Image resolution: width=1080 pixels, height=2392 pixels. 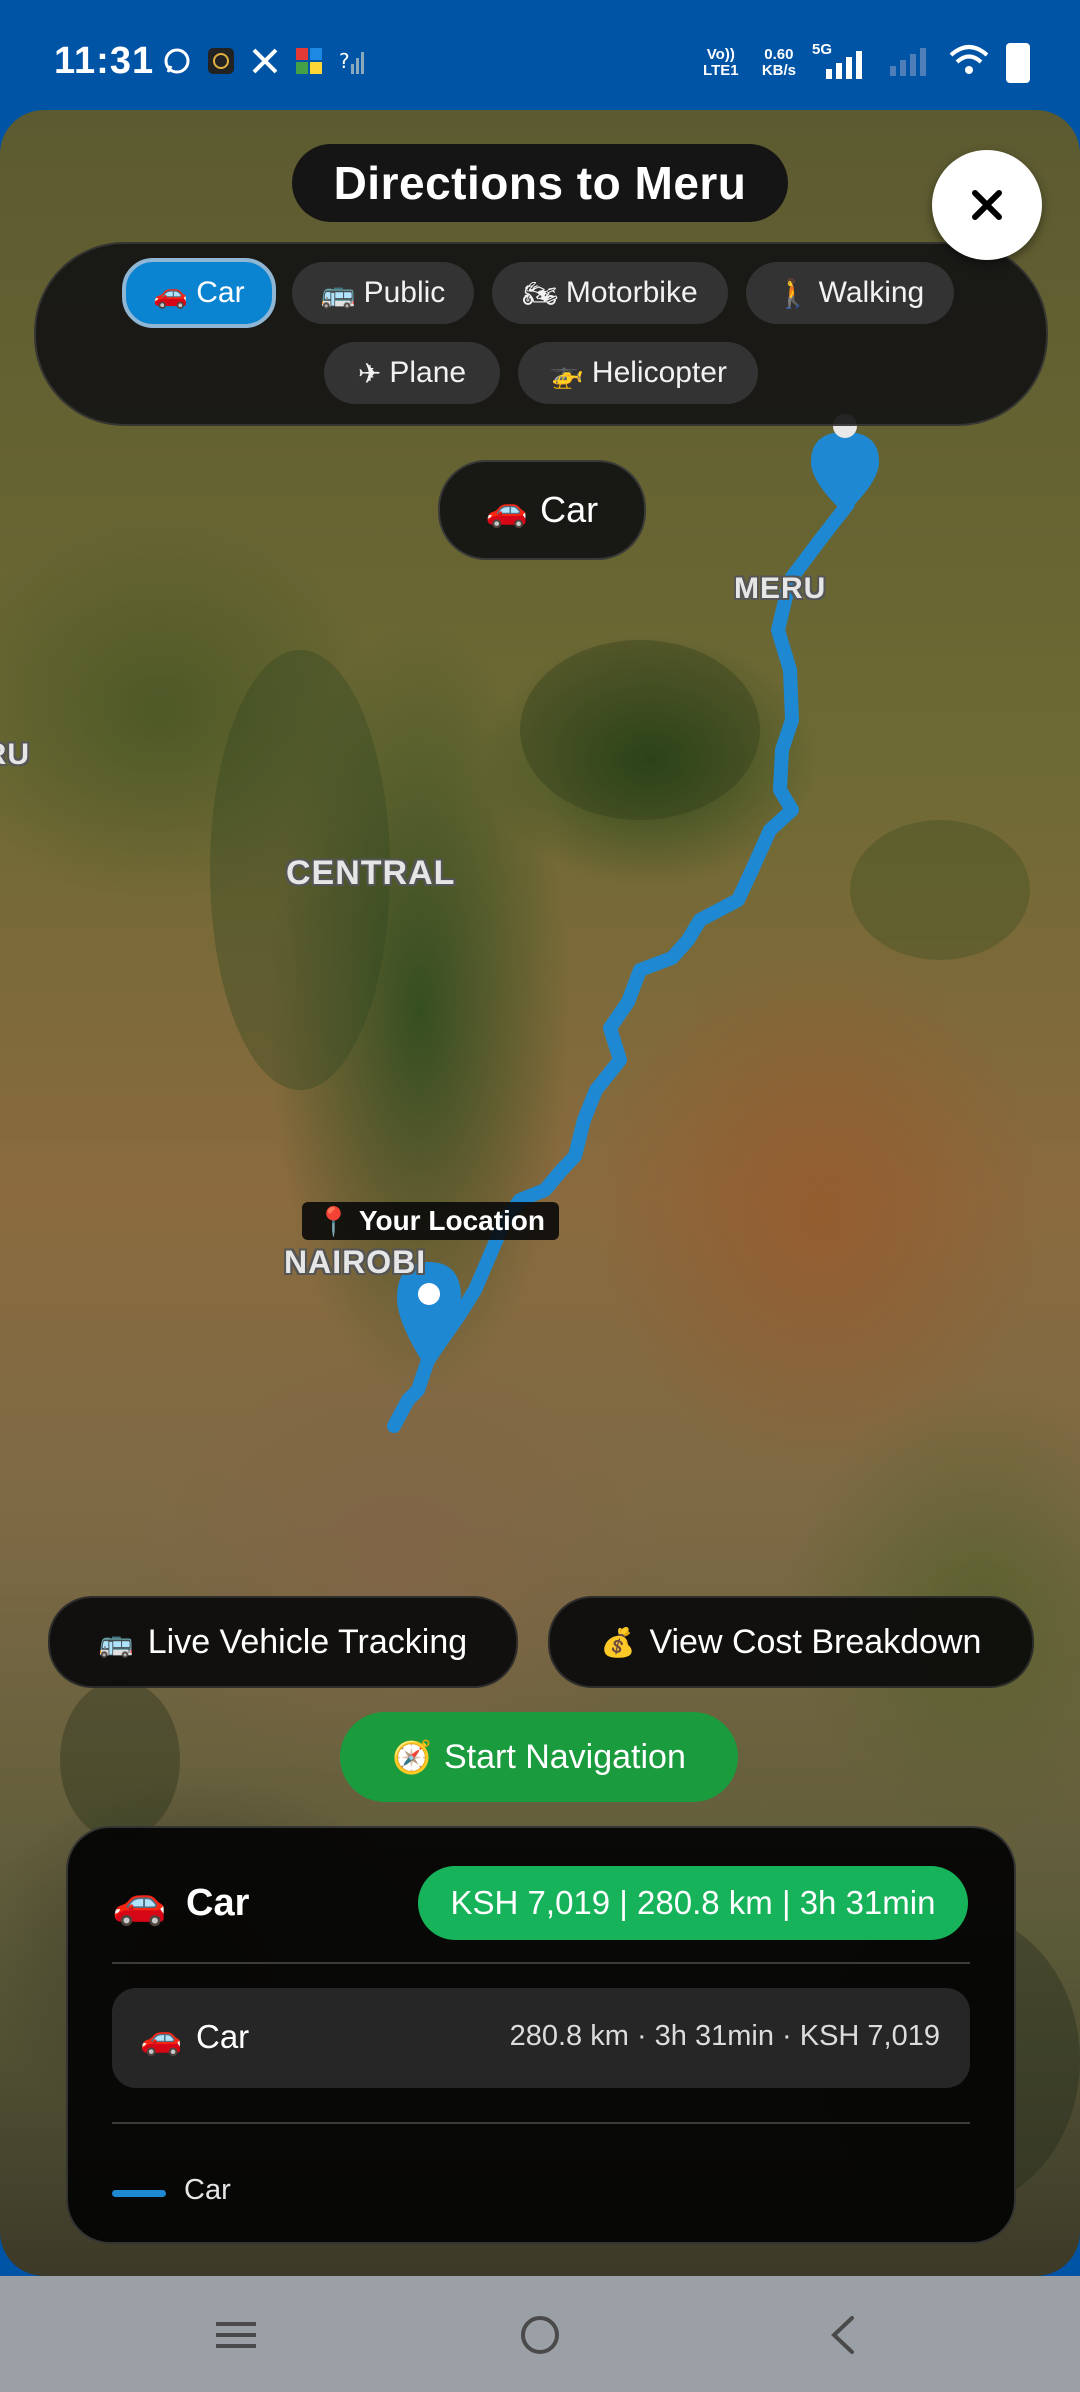 I want to click on page-title: Directions to Meru, so click(x=540, y=183).